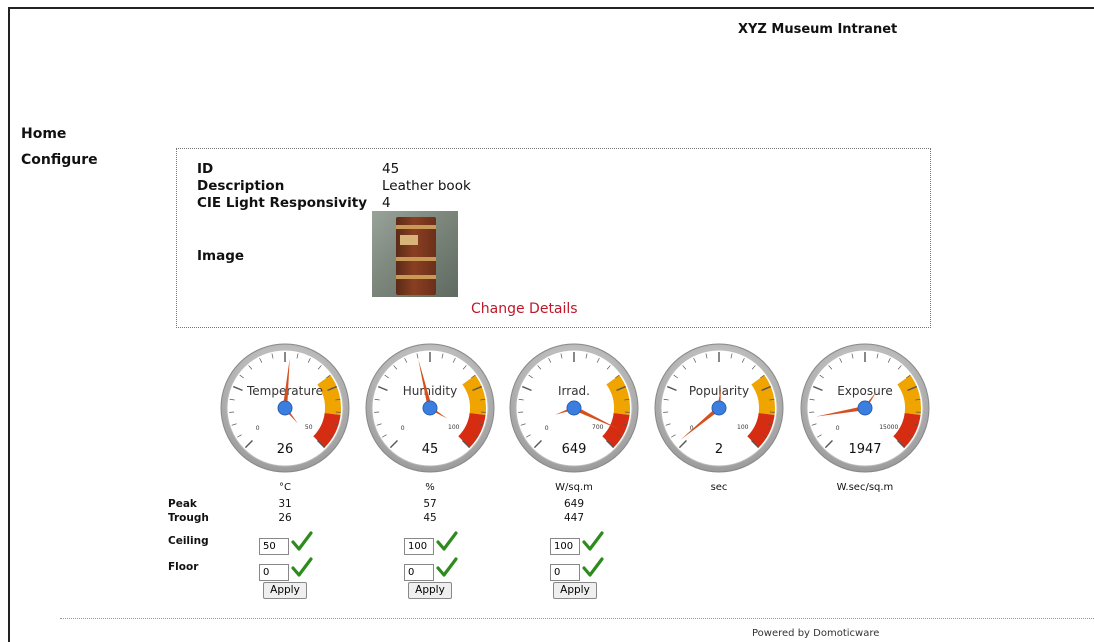 This screenshot has width=1094, height=642. I want to click on powered-by: Powered by Domoticware, so click(816, 633).